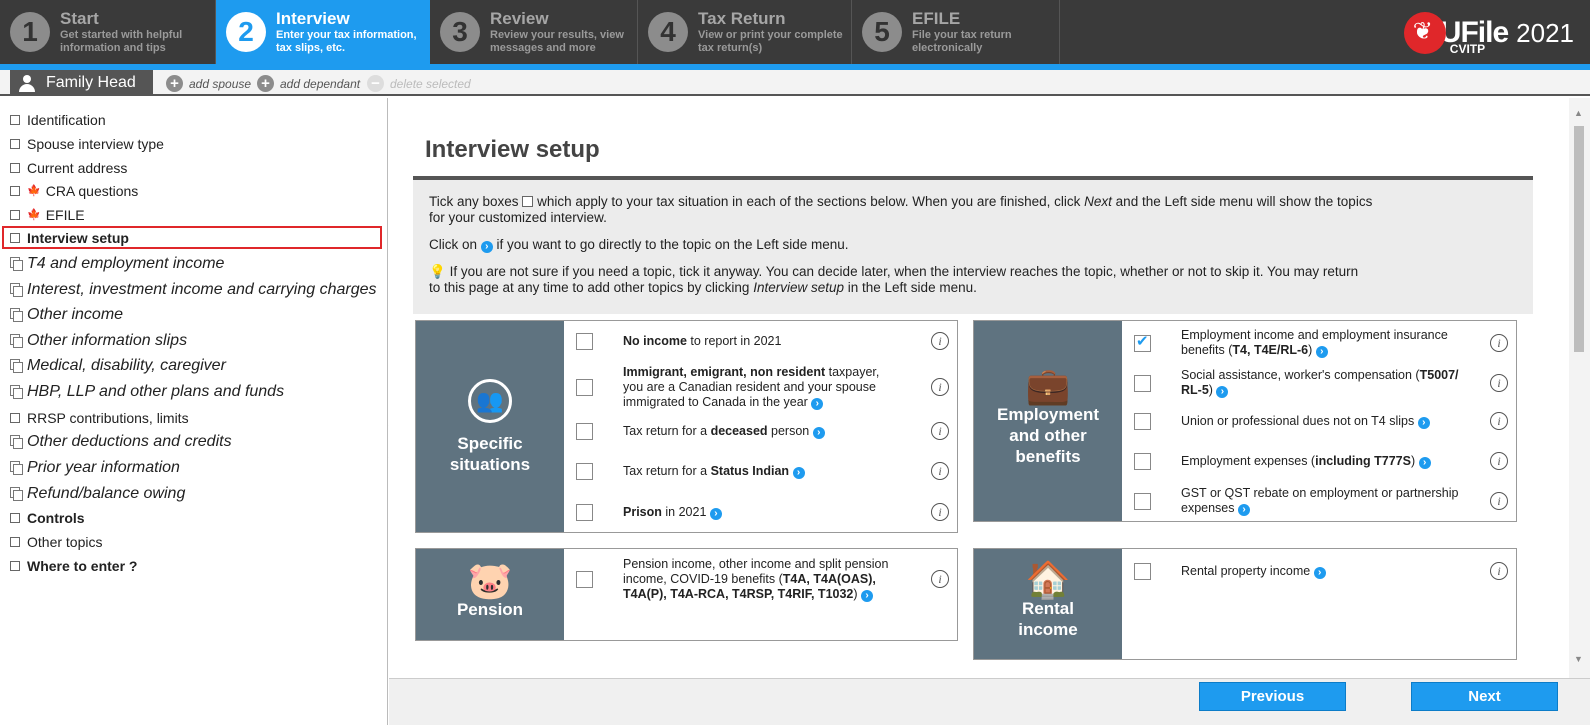 This screenshot has width=1590, height=725. Describe the element at coordinates (736, 340) in the screenshot. I see `option-label: to report in 2021` at that location.